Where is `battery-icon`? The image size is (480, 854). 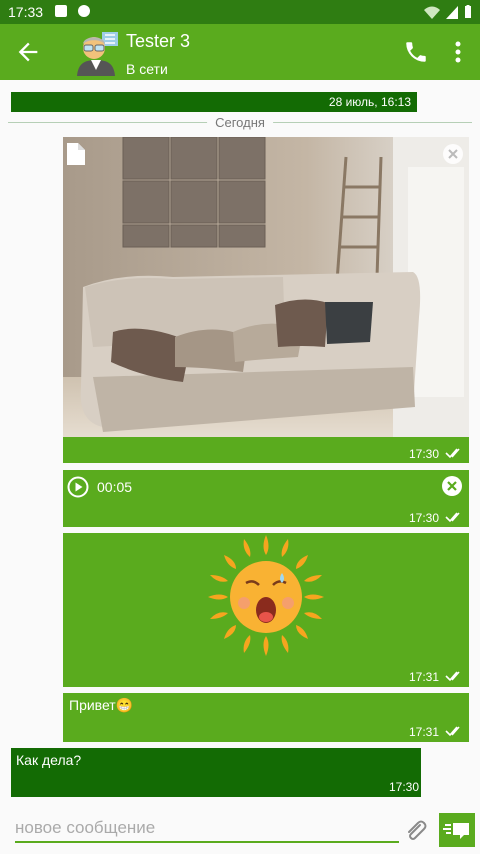 battery-icon is located at coordinates (468, 11).